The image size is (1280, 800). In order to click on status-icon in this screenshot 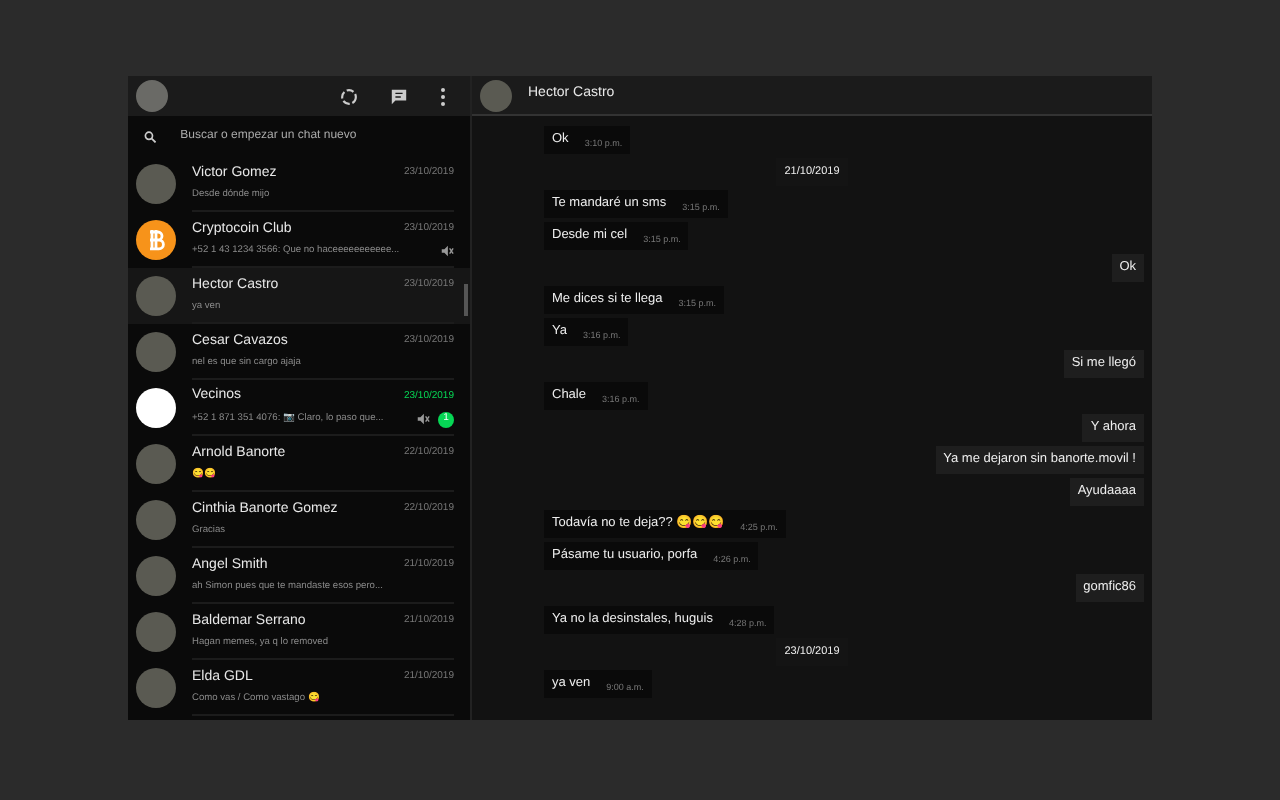, I will do `click(349, 96)`.